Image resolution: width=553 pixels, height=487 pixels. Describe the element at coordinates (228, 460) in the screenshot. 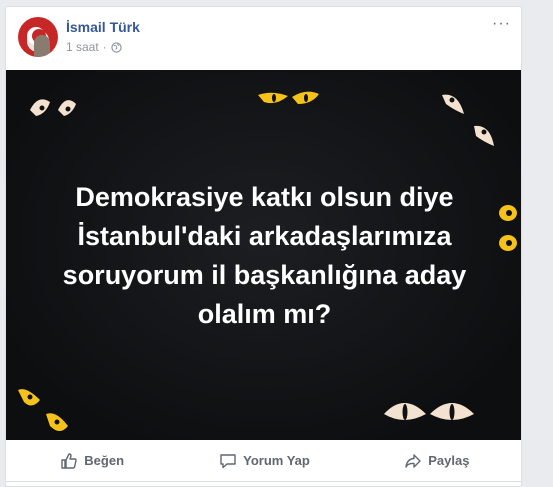

I see `comment-icon` at that location.